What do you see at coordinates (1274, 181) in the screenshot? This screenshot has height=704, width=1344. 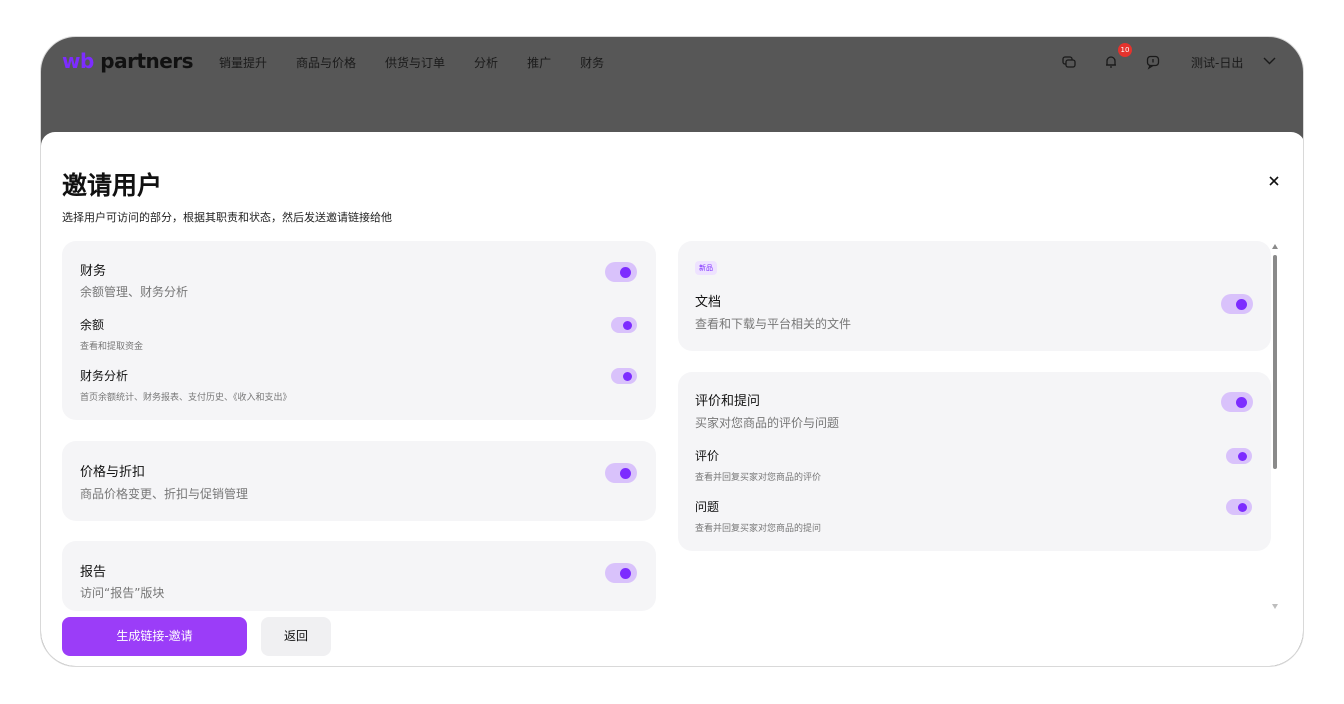 I see `close-icon` at bounding box center [1274, 181].